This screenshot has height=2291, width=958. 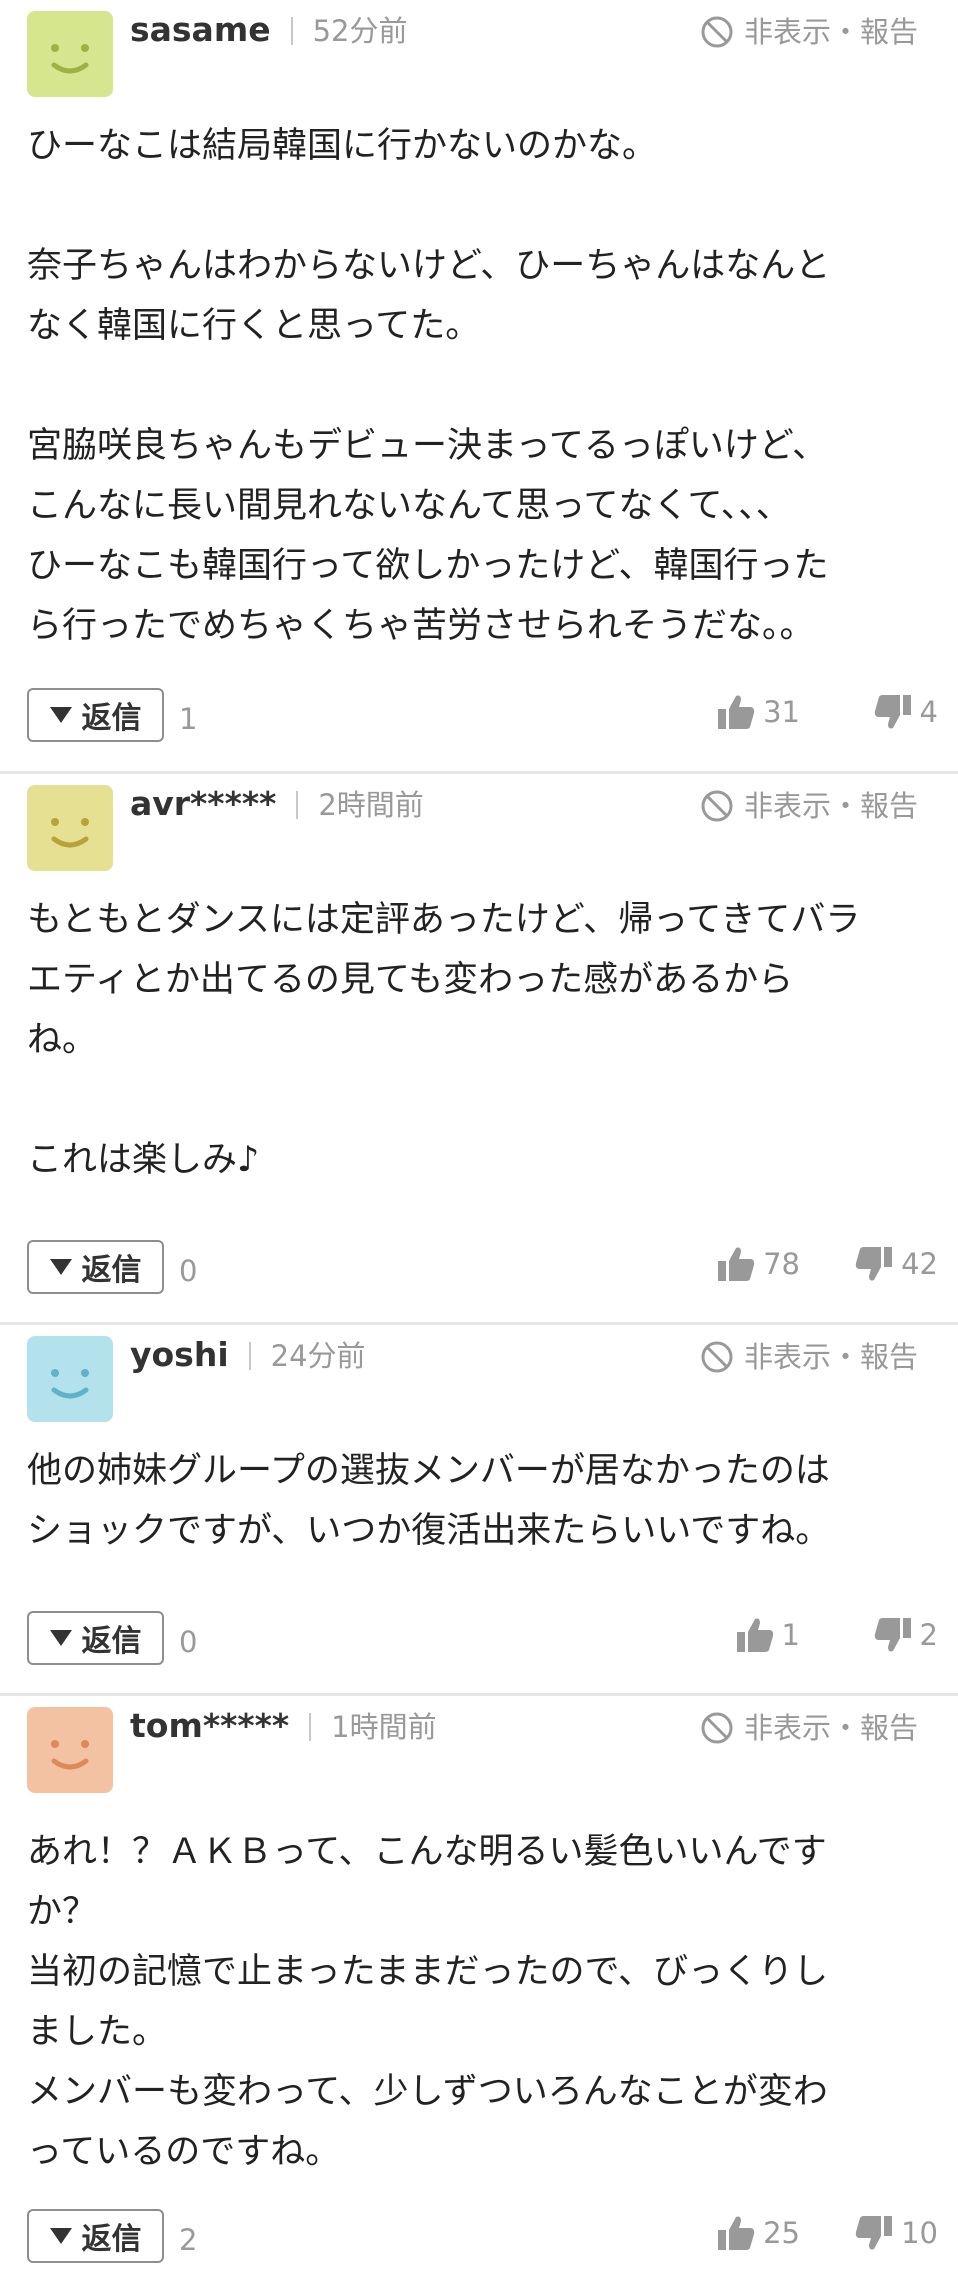 What do you see at coordinates (758, 2233) in the screenshot?
I see `like-button: 25` at bounding box center [758, 2233].